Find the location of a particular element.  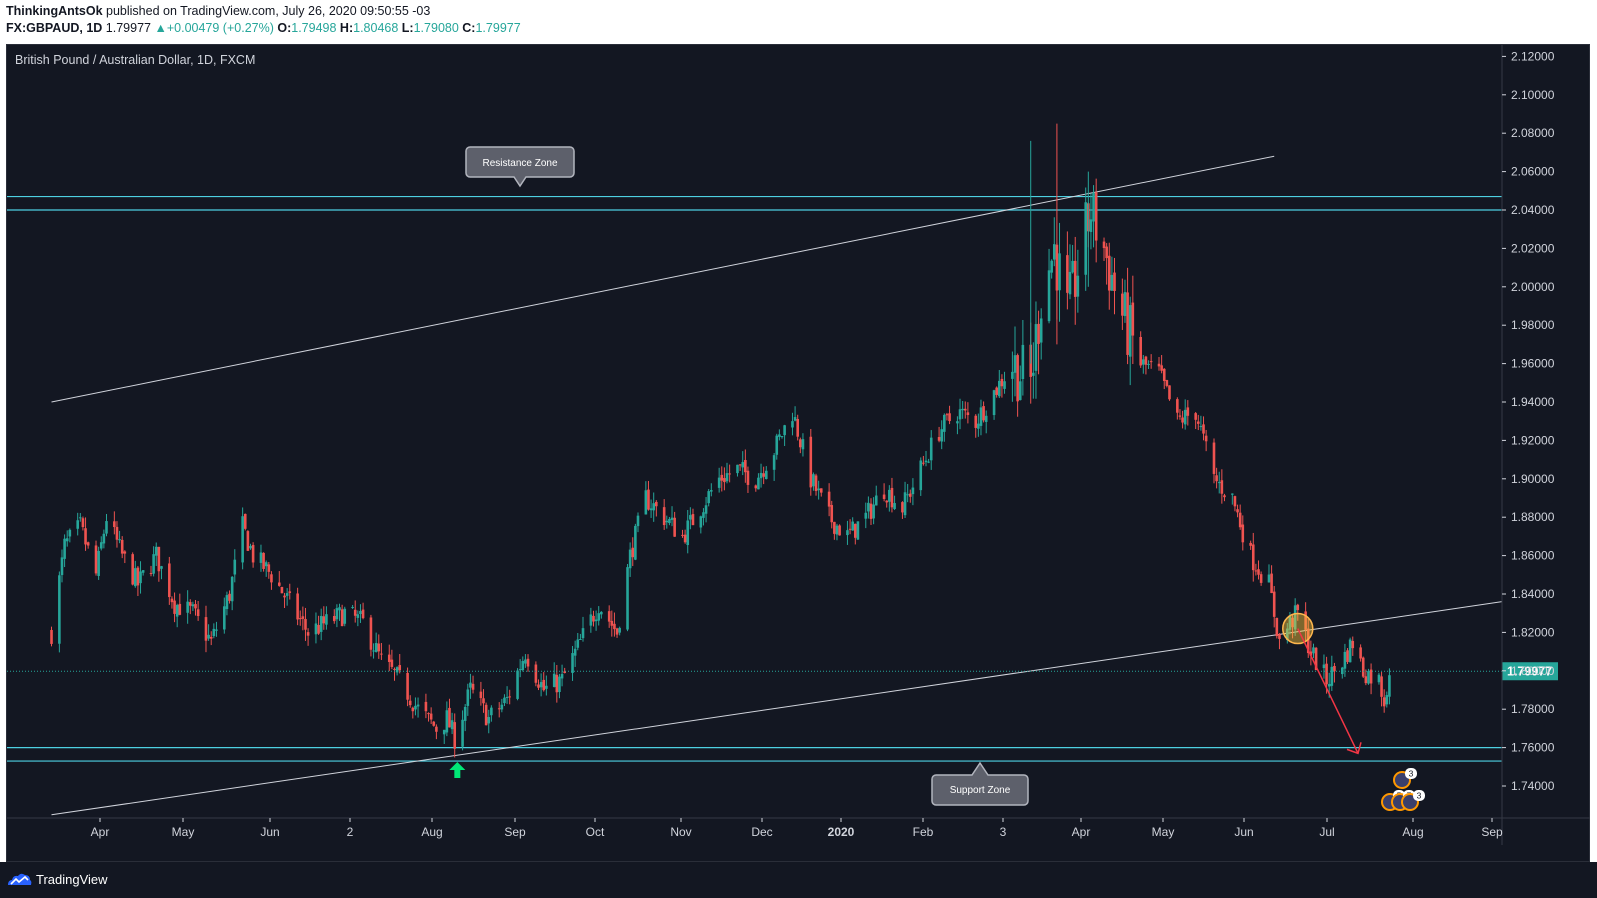

tradingview-logo: TradingView is located at coordinates (57, 879).